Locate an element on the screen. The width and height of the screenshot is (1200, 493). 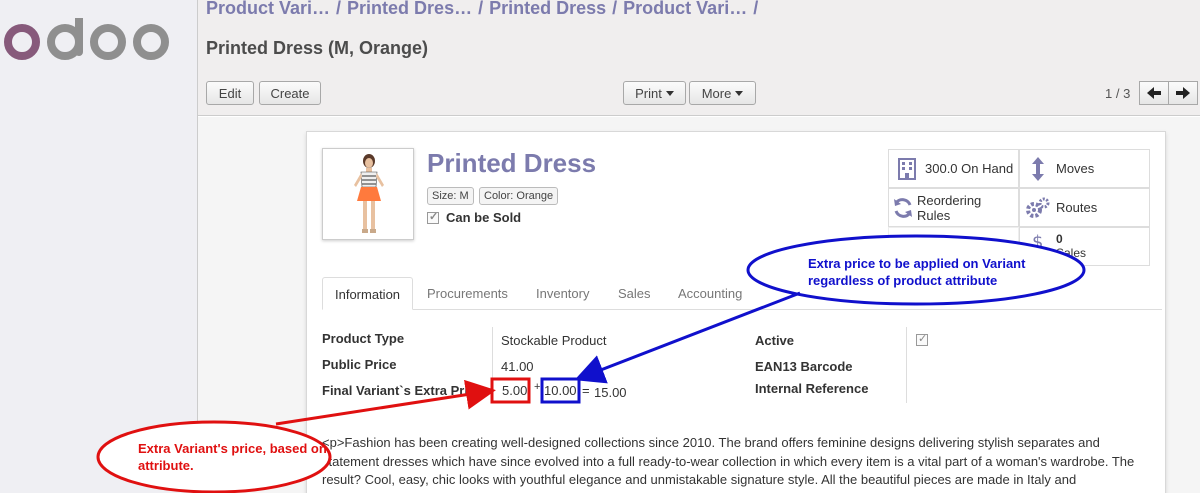
active-checkbox is located at coordinates (922, 339).